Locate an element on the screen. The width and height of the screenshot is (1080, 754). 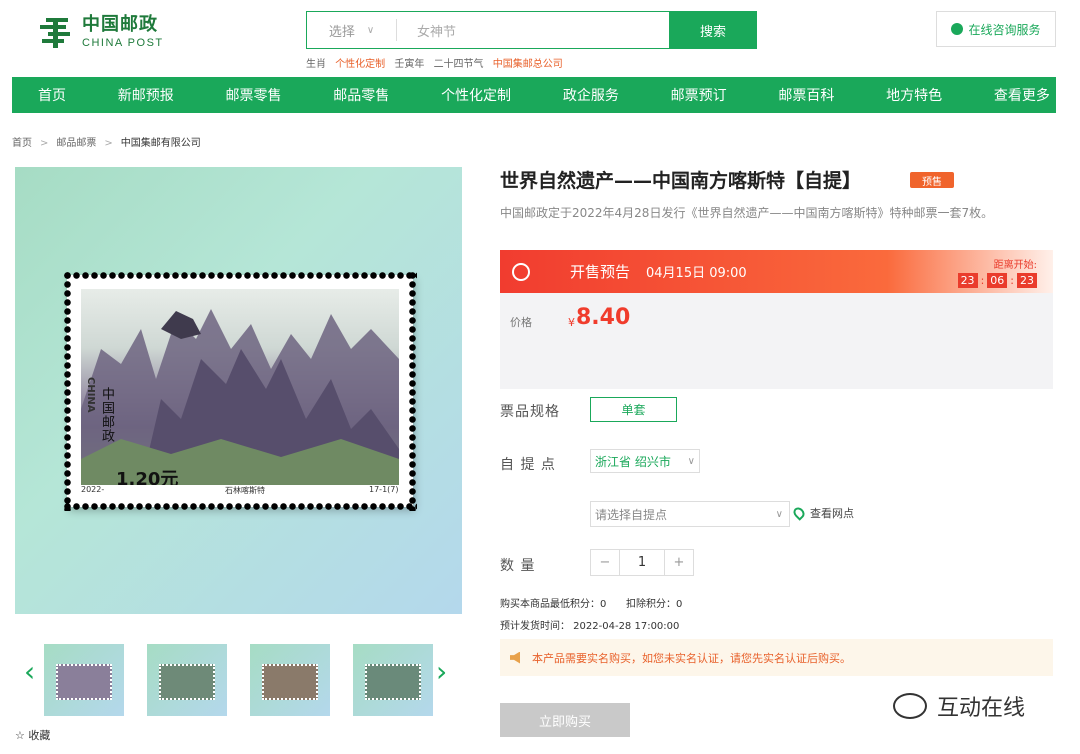
countdown: 距离开始: 23: 06: 23 is located at coordinates (997, 272).